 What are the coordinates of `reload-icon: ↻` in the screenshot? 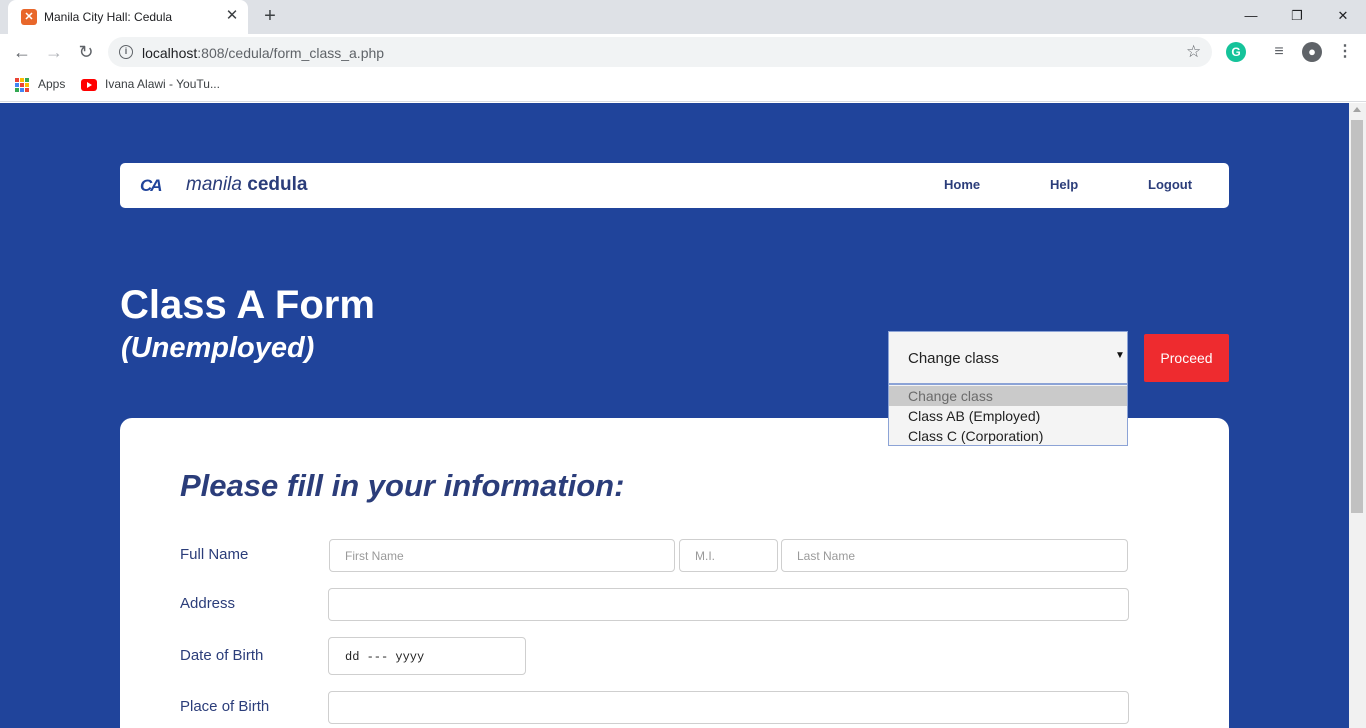 It's located at (86, 52).